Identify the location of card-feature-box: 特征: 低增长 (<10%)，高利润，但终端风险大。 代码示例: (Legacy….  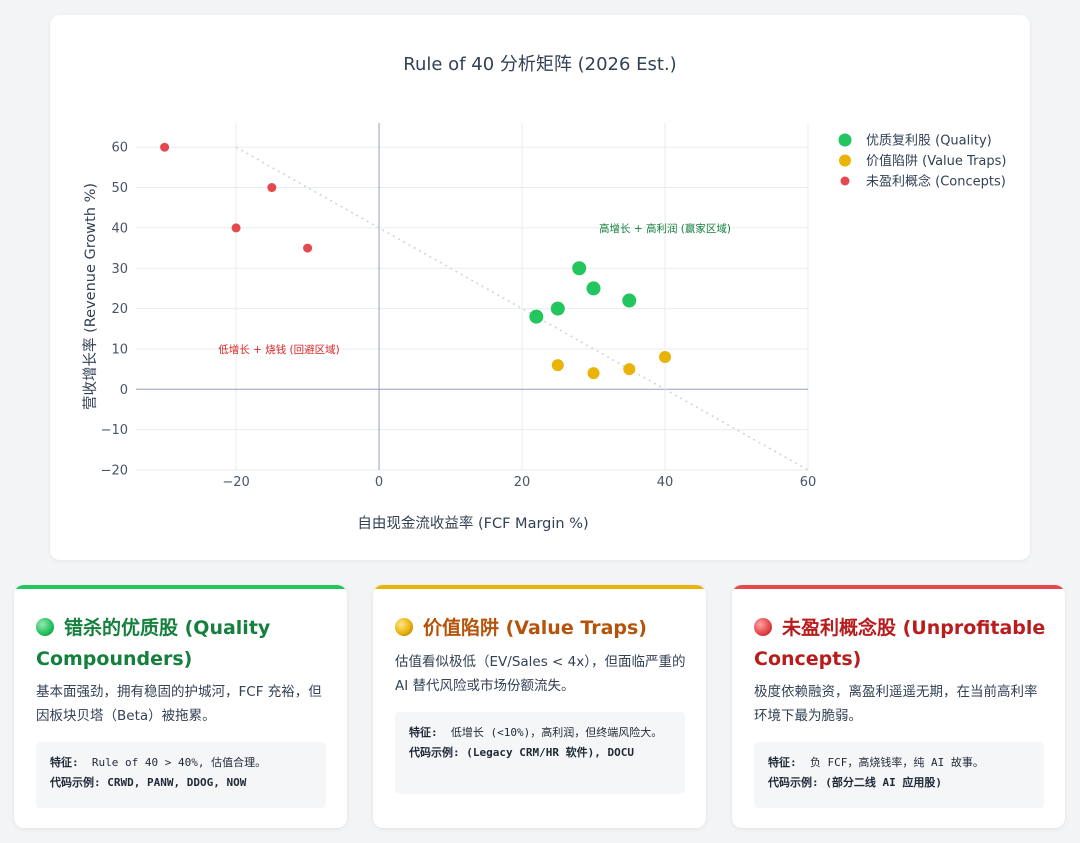
(540, 753).